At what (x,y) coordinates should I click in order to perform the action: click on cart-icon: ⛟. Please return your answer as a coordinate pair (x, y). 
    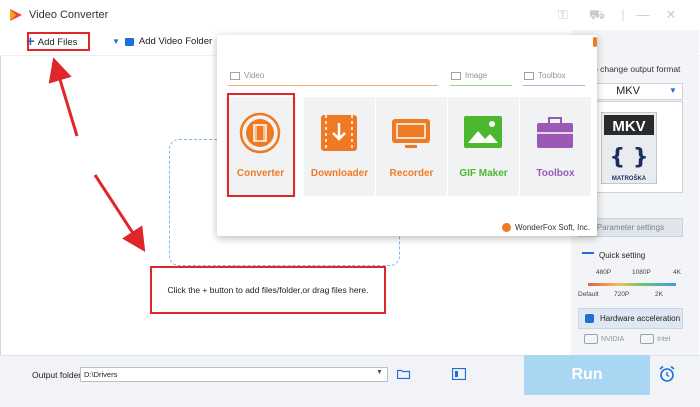
    Looking at the image, I should click on (597, 15).